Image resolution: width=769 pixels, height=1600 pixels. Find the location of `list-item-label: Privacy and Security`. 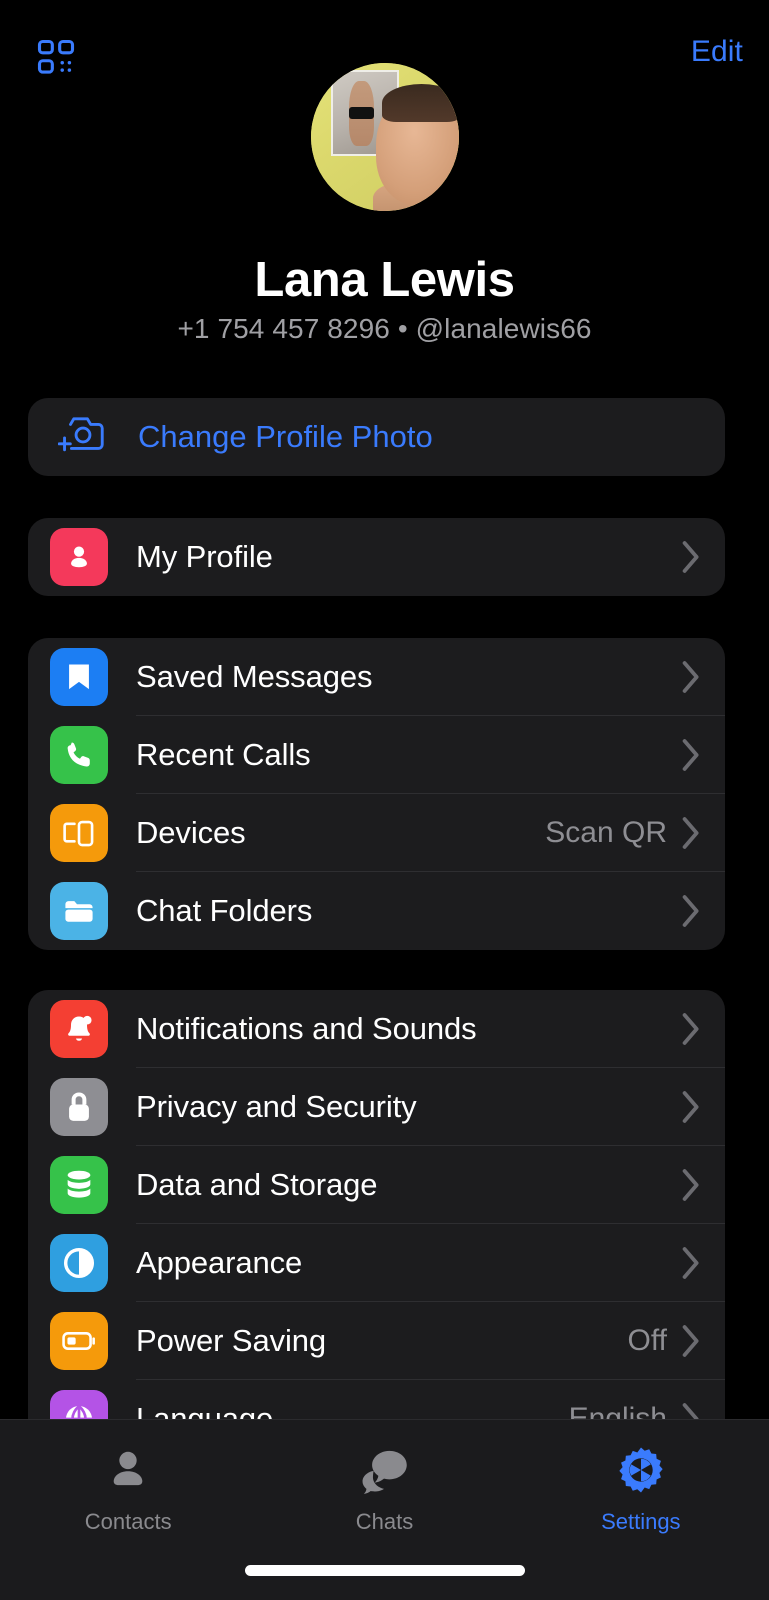

list-item-label: Privacy and Security is located at coordinates (276, 1106).